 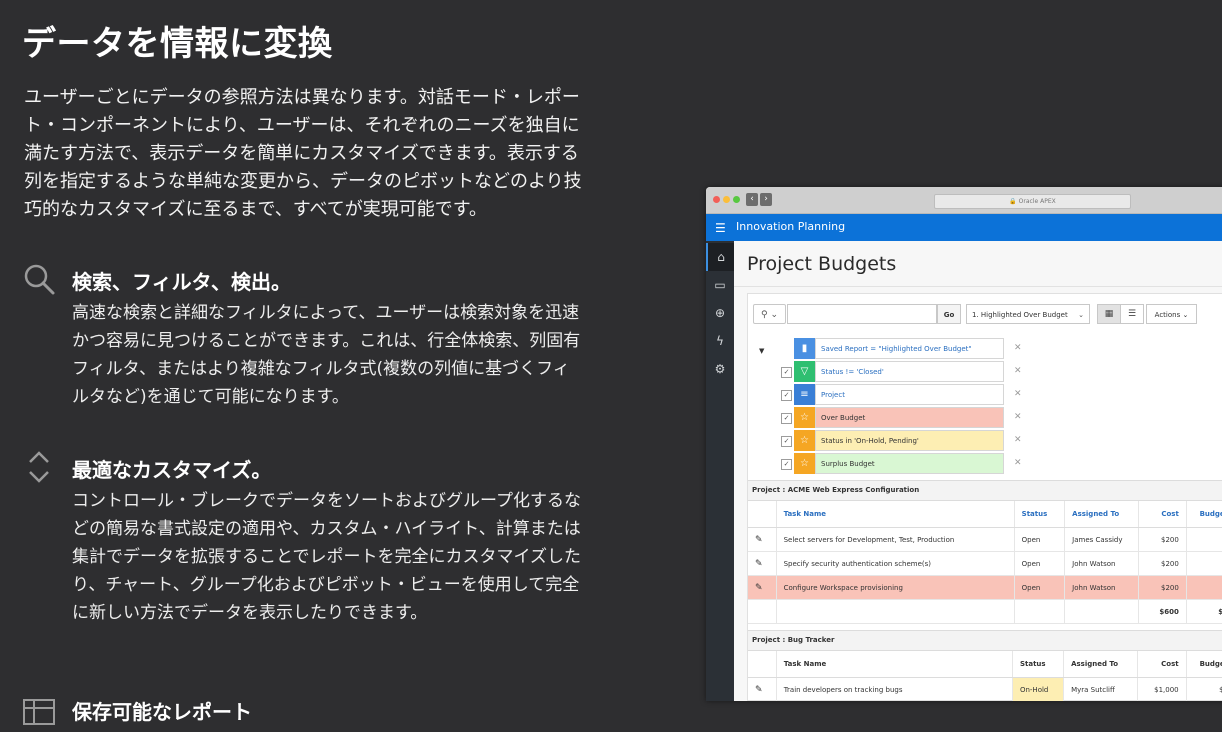 I want to click on filter-label: Status in 'On-Hold, Pending', so click(x=909, y=440).